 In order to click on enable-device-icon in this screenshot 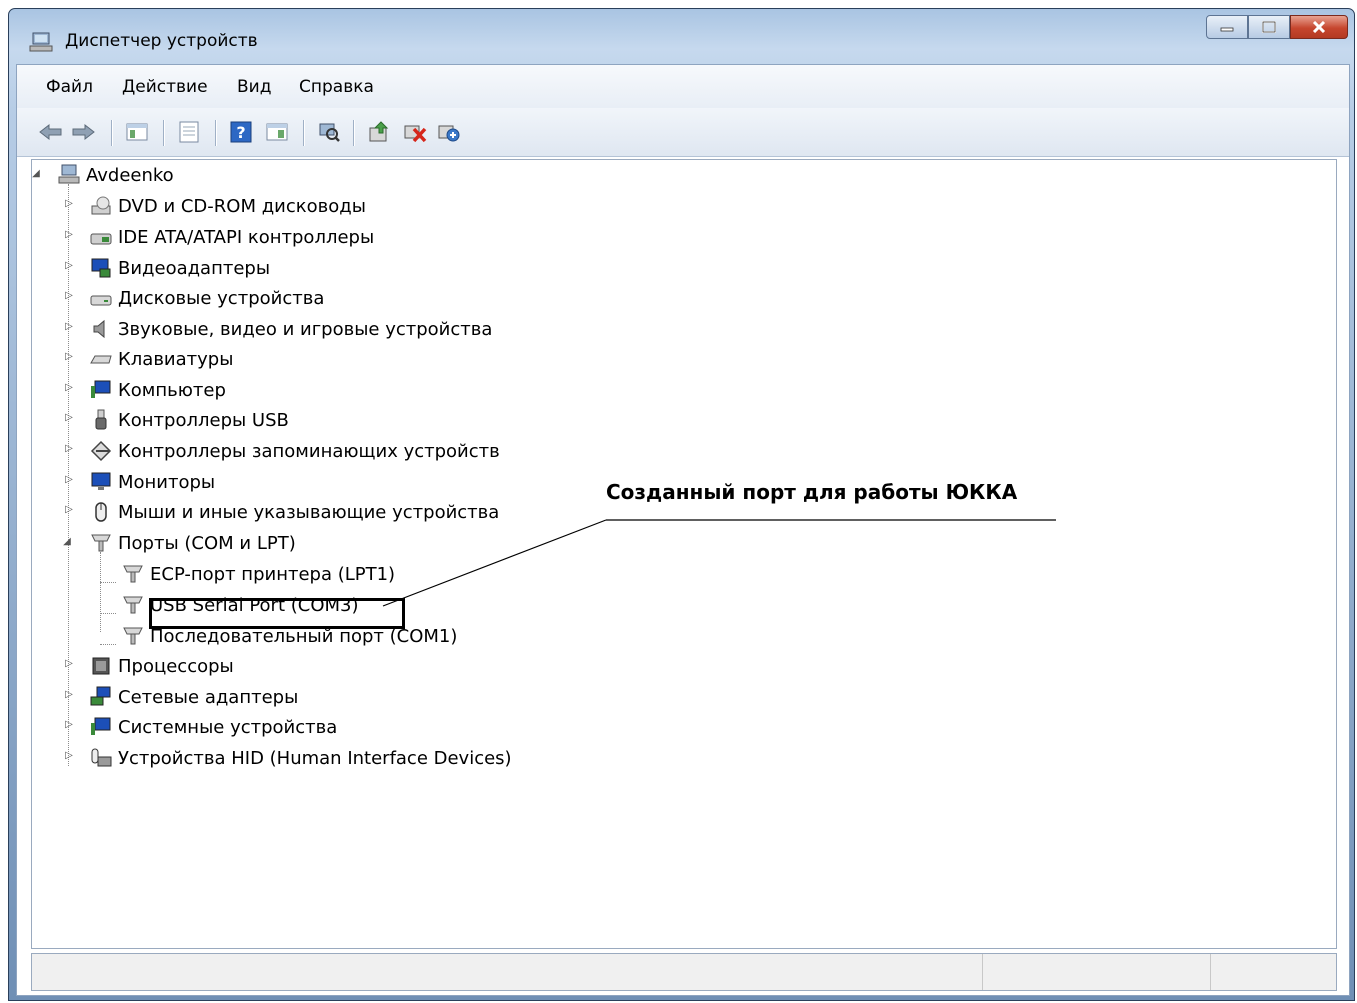, I will do `click(449, 133)`.